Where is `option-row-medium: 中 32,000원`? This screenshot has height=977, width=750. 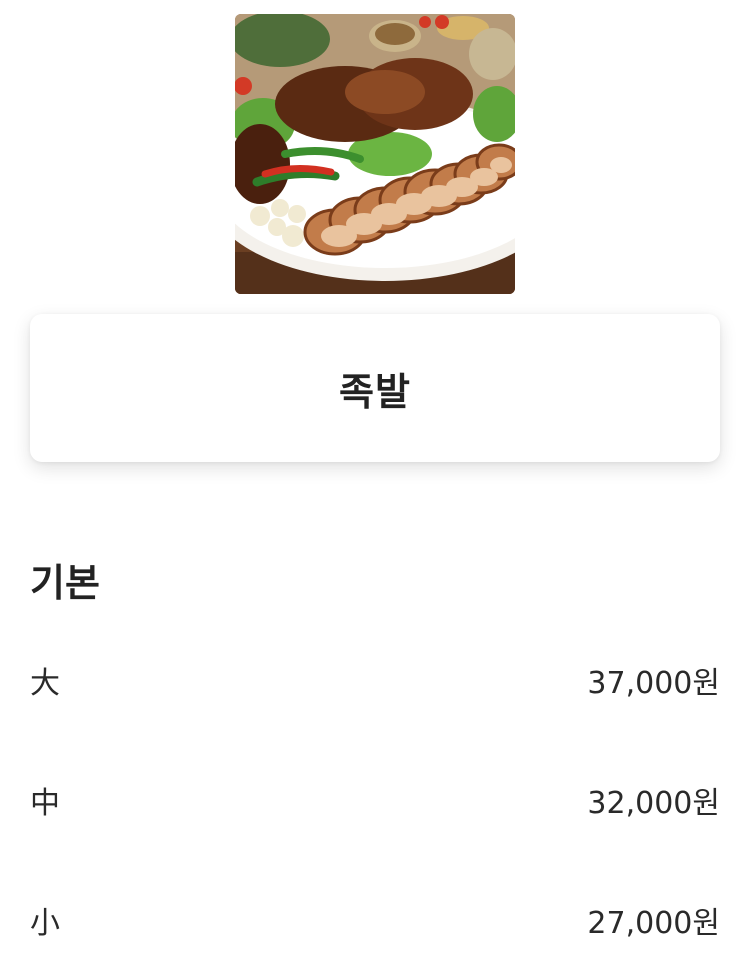
option-row-medium: 中 32,000원 is located at coordinates (375, 800).